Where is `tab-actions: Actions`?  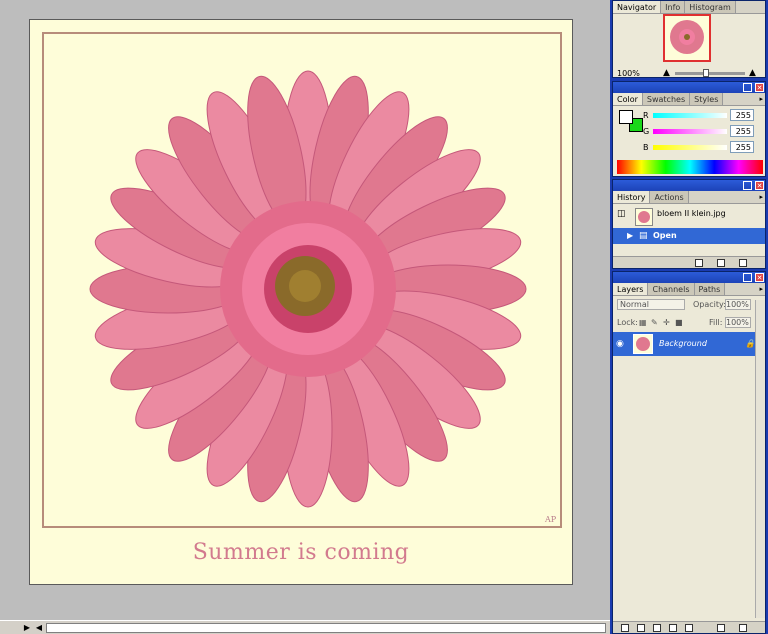
tab-actions: Actions is located at coordinates (669, 197).